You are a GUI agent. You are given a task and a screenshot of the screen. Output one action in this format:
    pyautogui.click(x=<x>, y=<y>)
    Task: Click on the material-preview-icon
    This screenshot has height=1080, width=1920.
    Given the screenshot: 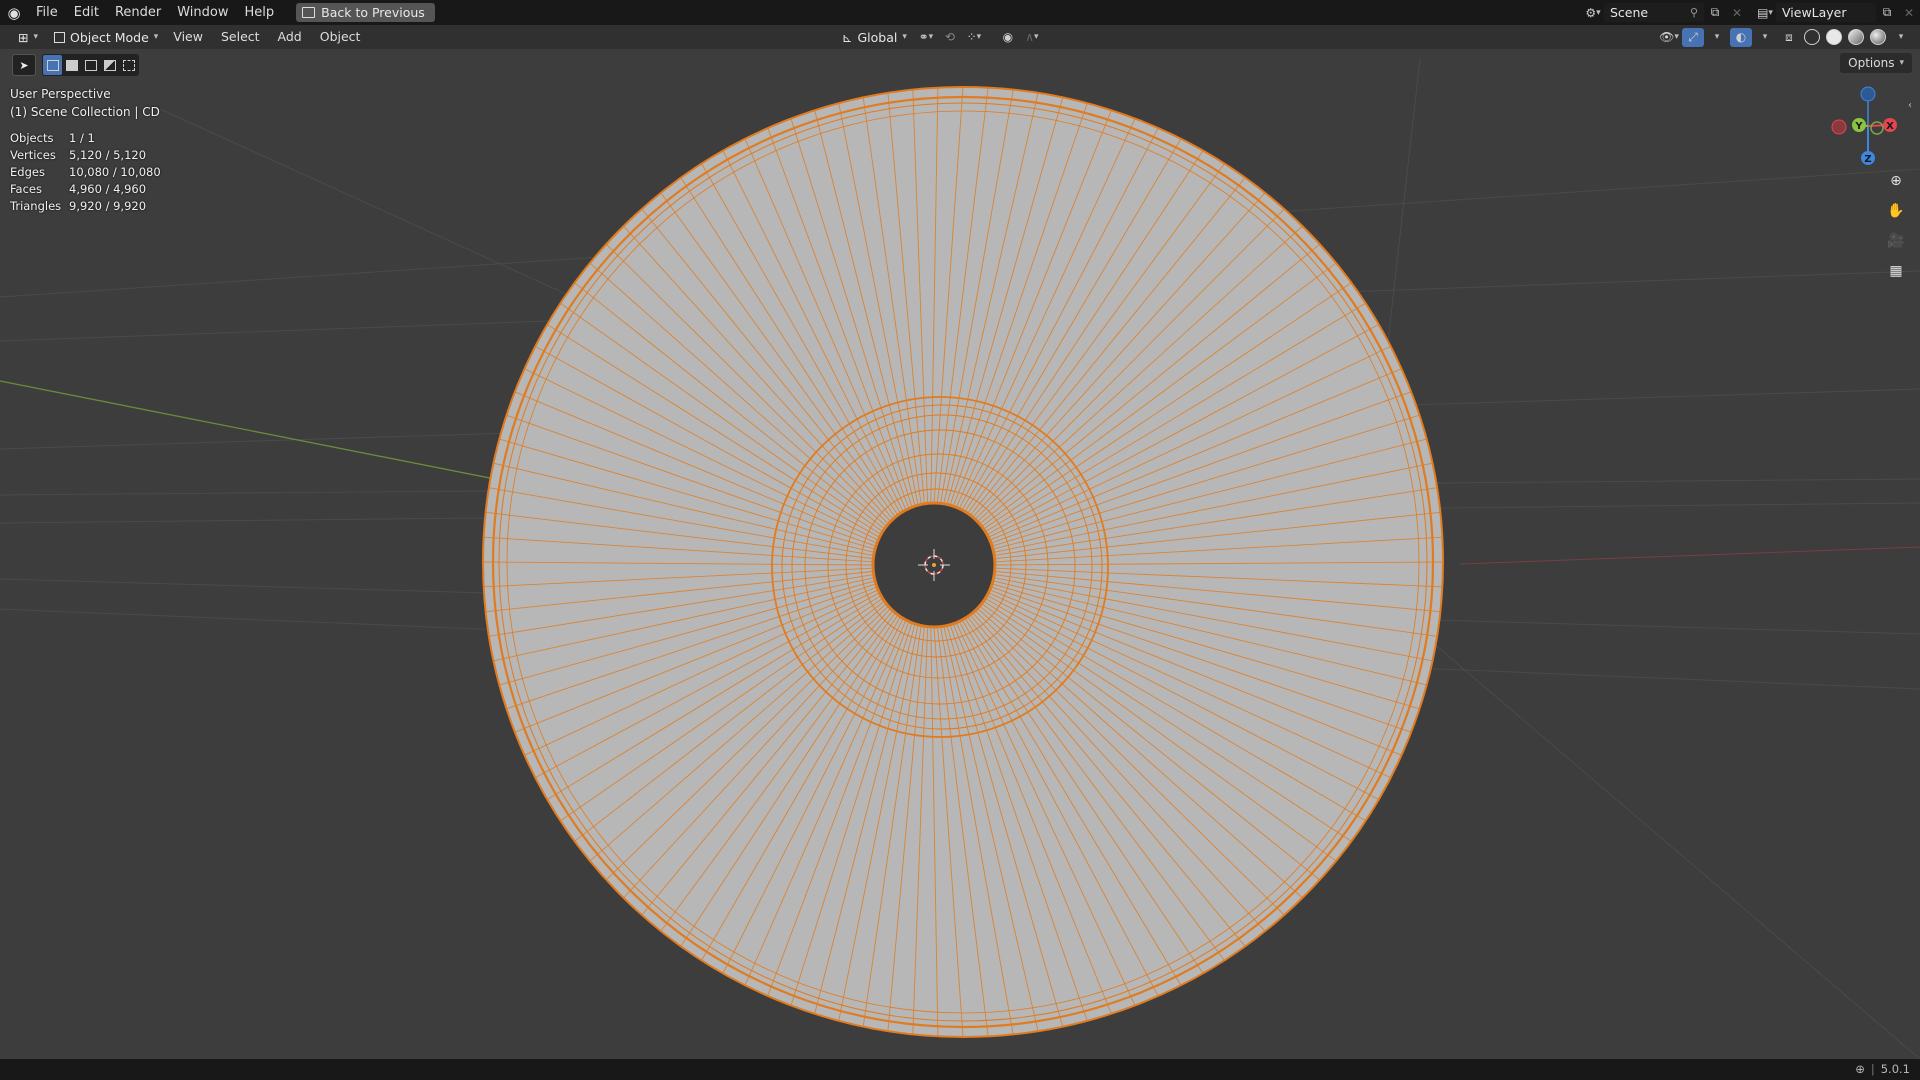 What is the action you would take?
    pyautogui.click(x=1856, y=37)
    